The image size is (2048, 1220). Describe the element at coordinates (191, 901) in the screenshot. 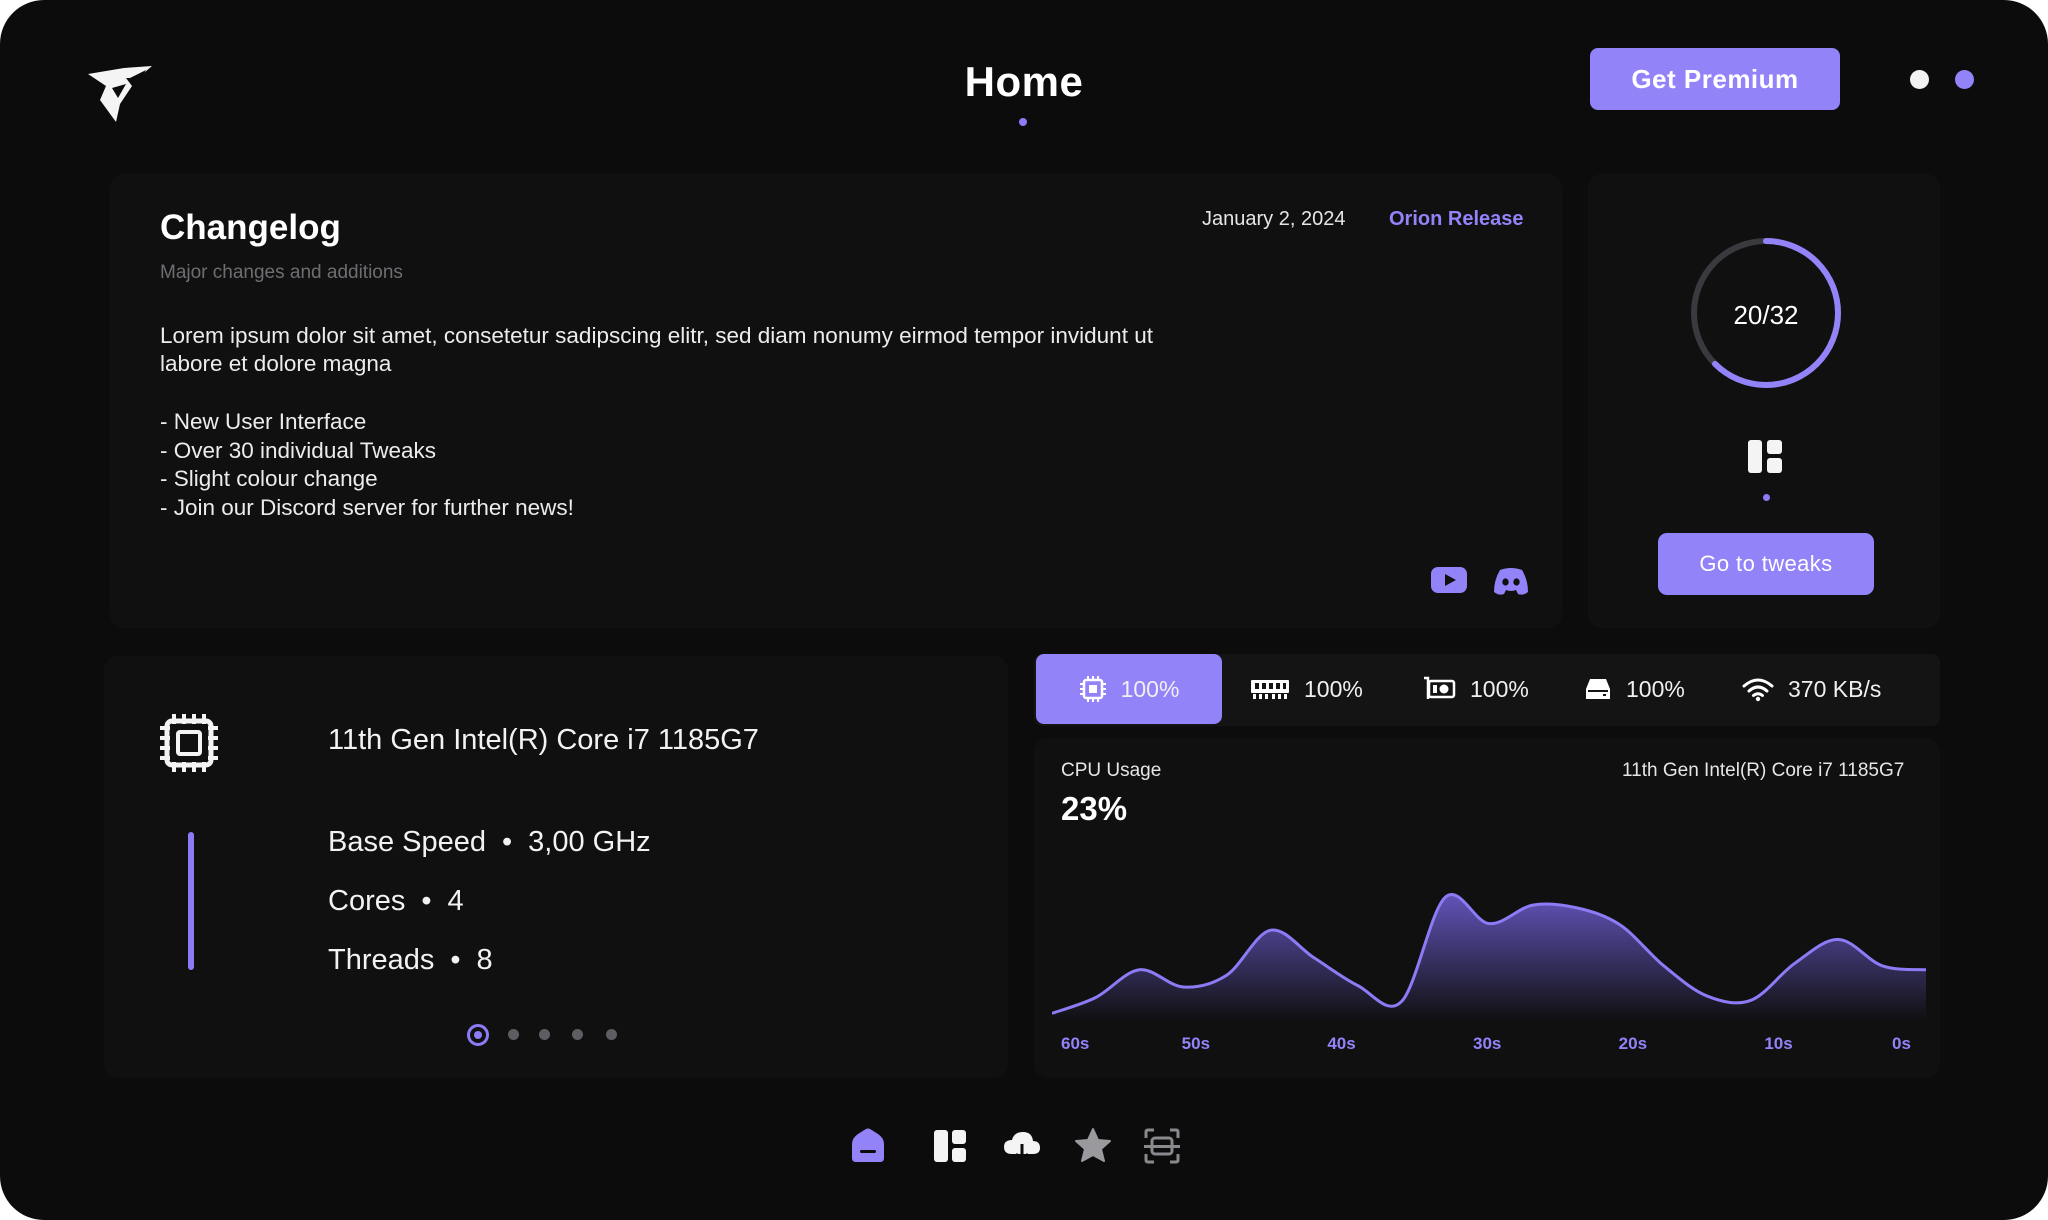

I see `cpu-accent-bar` at that location.